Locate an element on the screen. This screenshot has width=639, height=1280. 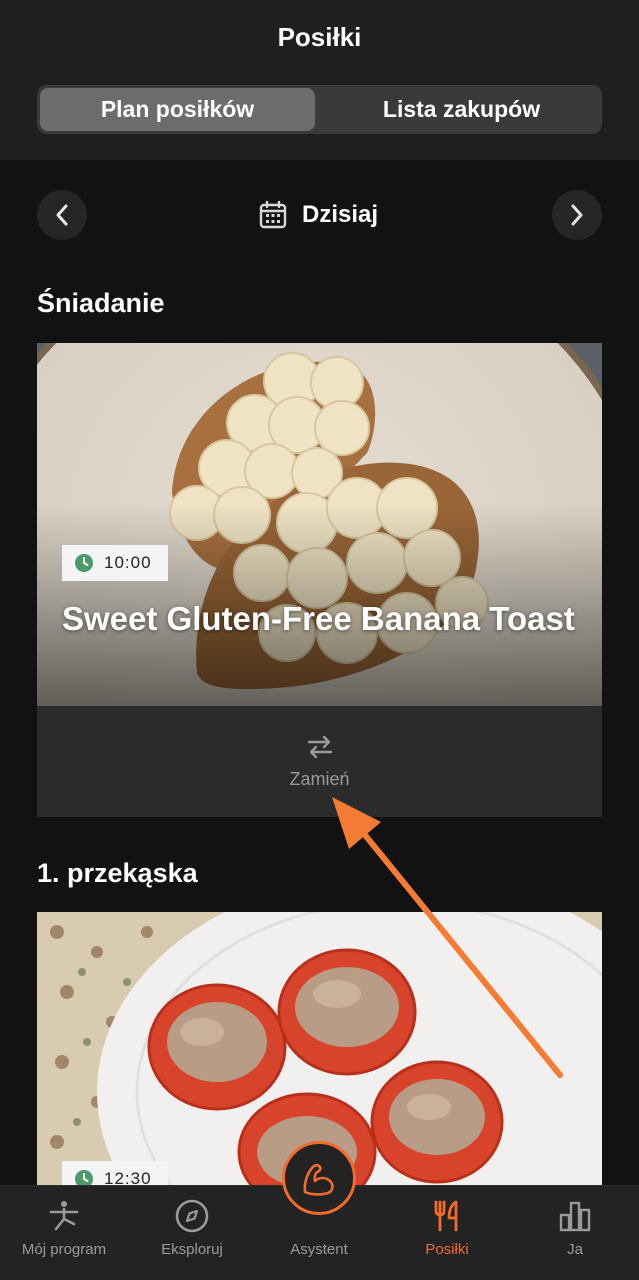
assistant-button is located at coordinates (319, 1178).